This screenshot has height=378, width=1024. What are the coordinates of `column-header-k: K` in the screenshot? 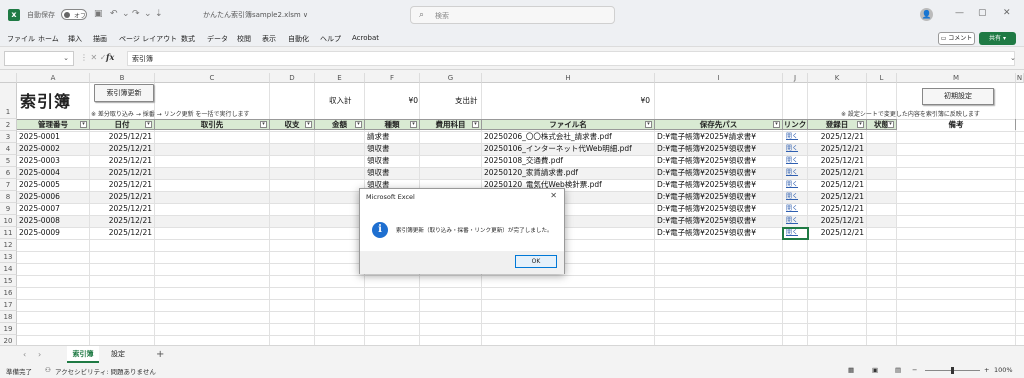 It's located at (837, 78).